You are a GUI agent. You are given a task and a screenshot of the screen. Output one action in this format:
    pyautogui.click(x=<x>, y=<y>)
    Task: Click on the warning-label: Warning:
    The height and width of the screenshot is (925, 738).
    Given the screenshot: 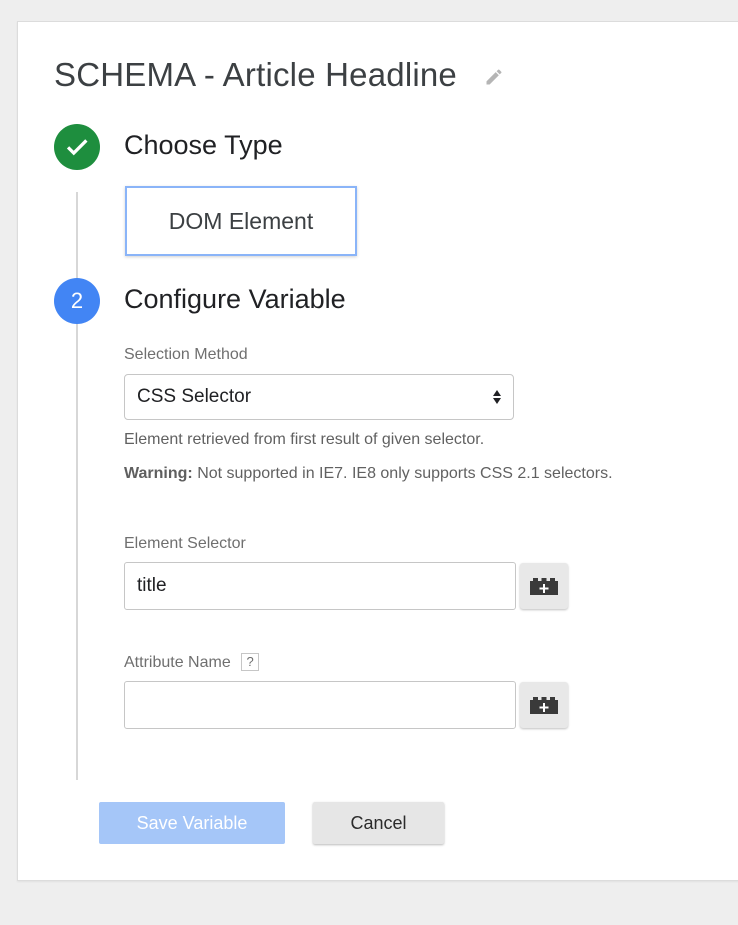 What is the action you would take?
    pyautogui.click(x=158, y=473)
    